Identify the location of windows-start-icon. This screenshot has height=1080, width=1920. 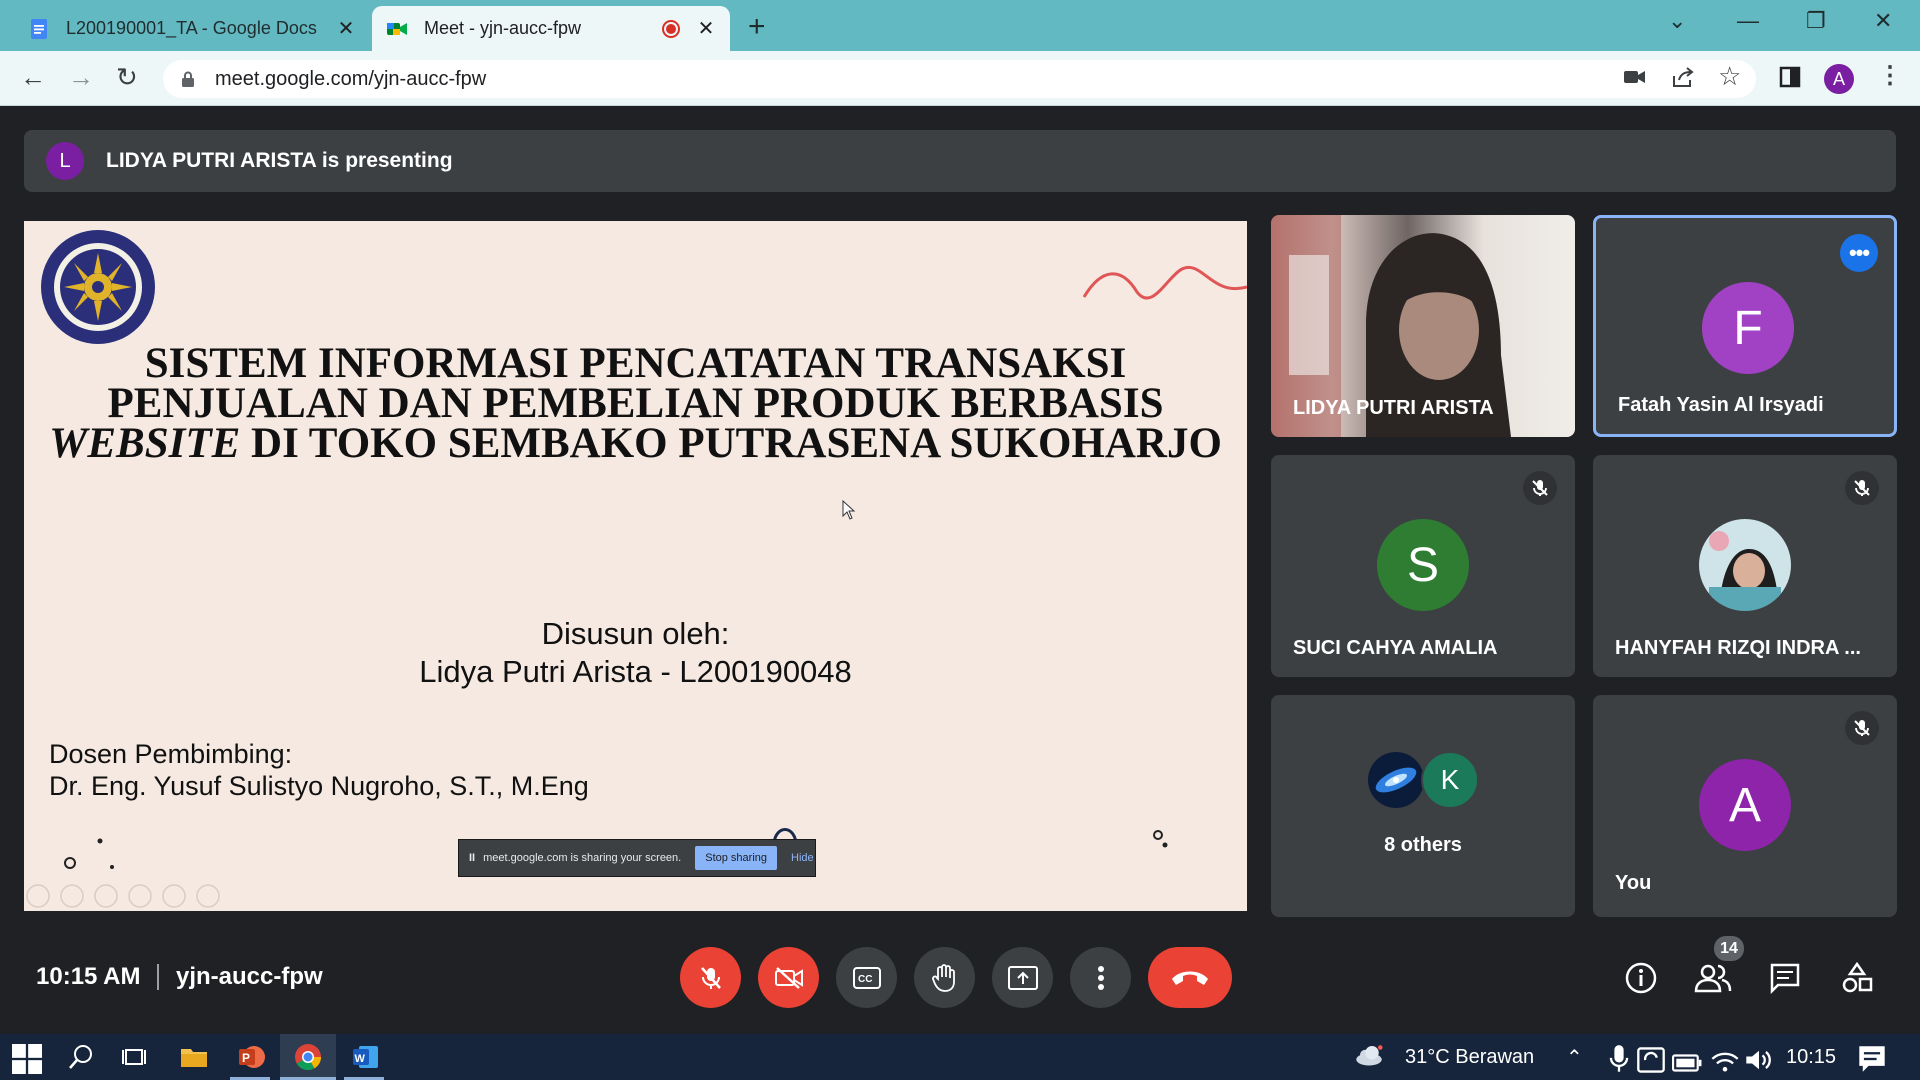
(27, 1059).